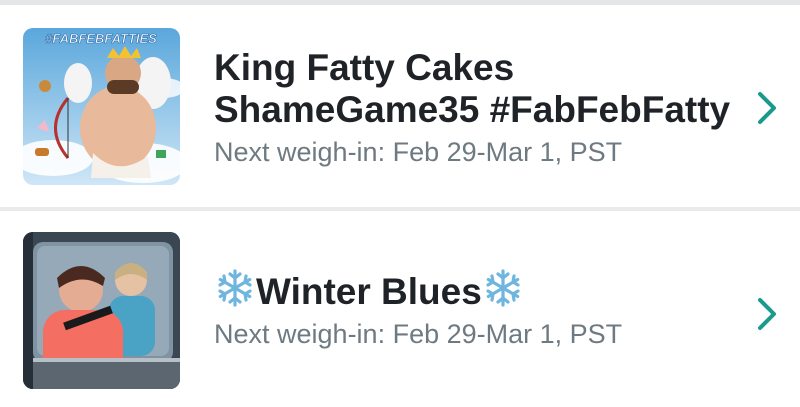 The height and width of the screenshot is (407, 800). What do you see at coordinates (101, 310) in the screenshot?
I see `group-thumbnail` at bounding box center [101, 310].